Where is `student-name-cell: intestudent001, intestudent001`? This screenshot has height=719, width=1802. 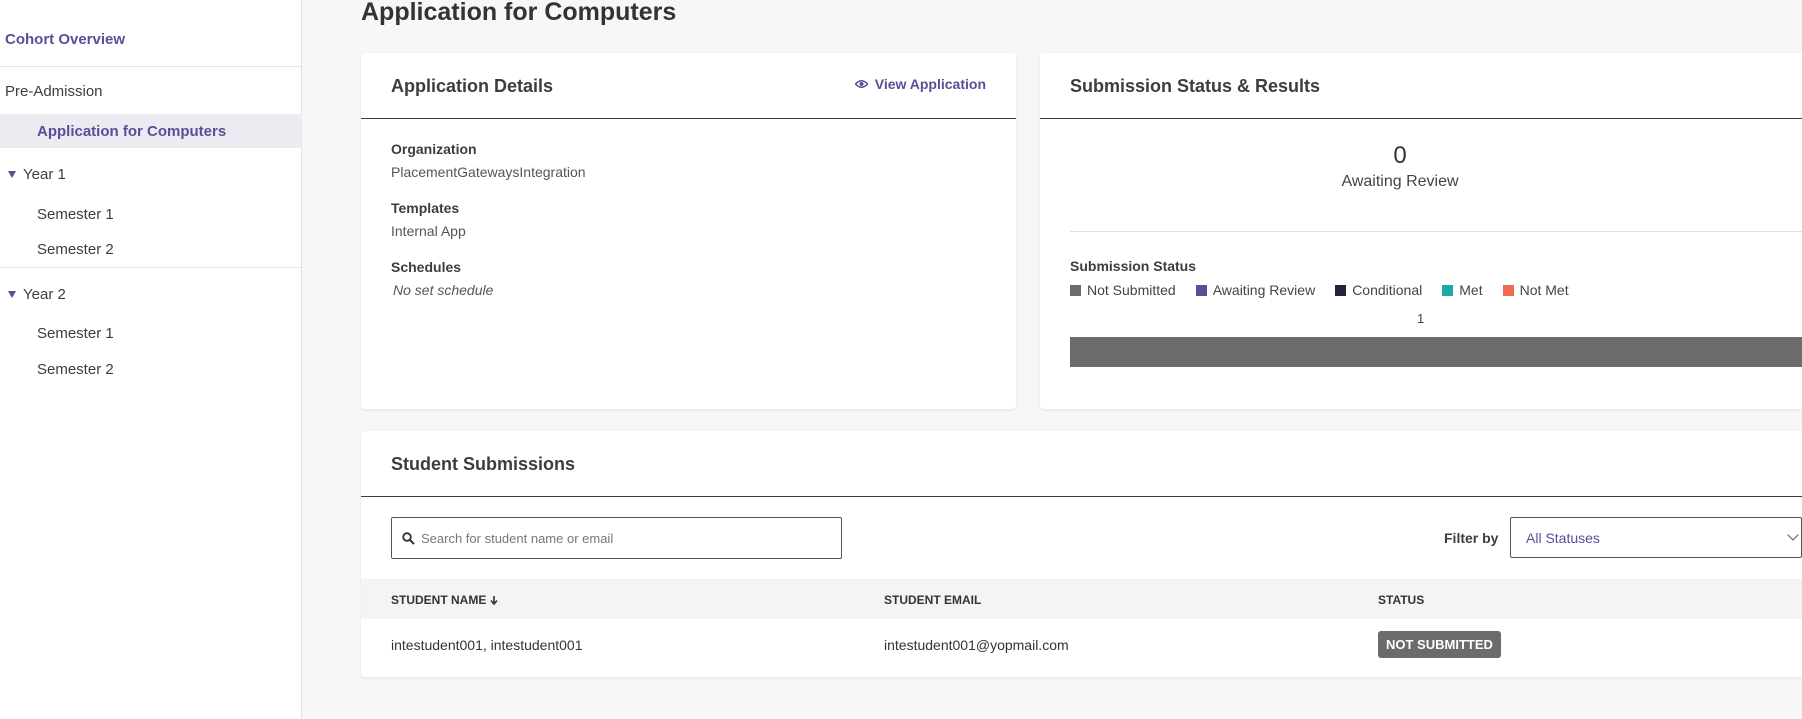
student-name-cell: intestudent001, intestudent001 is located at coordinates (487, 645).